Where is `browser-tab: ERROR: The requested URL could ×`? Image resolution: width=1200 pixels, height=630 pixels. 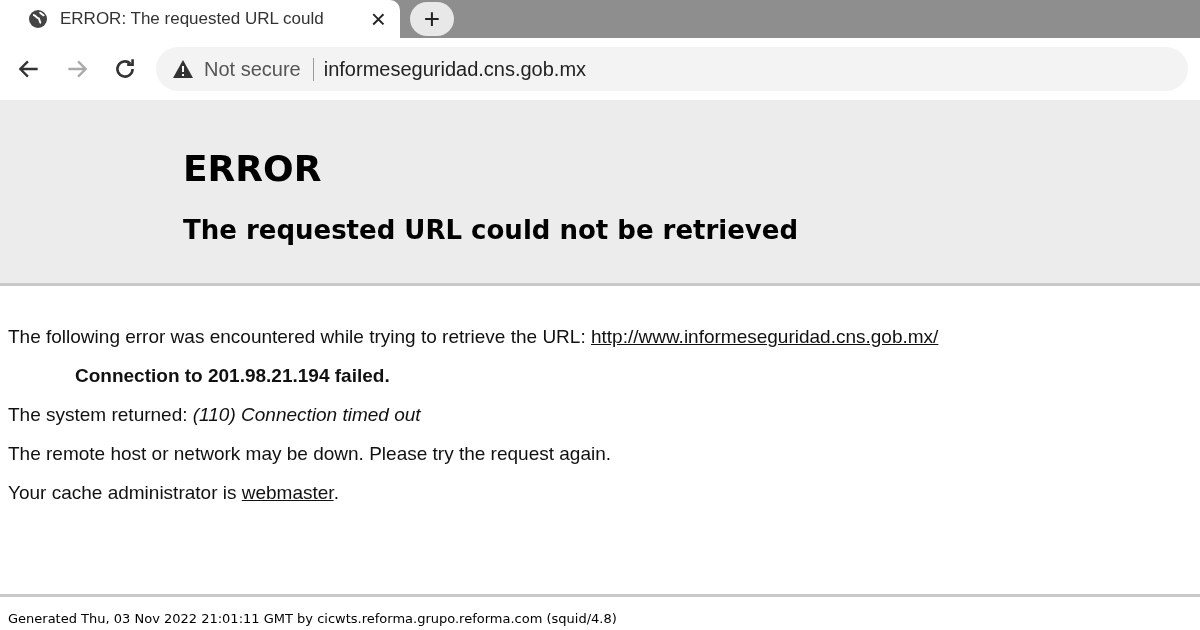
browser-tab: ERROR: The requested URL could × is located at coordinates (200, 19).